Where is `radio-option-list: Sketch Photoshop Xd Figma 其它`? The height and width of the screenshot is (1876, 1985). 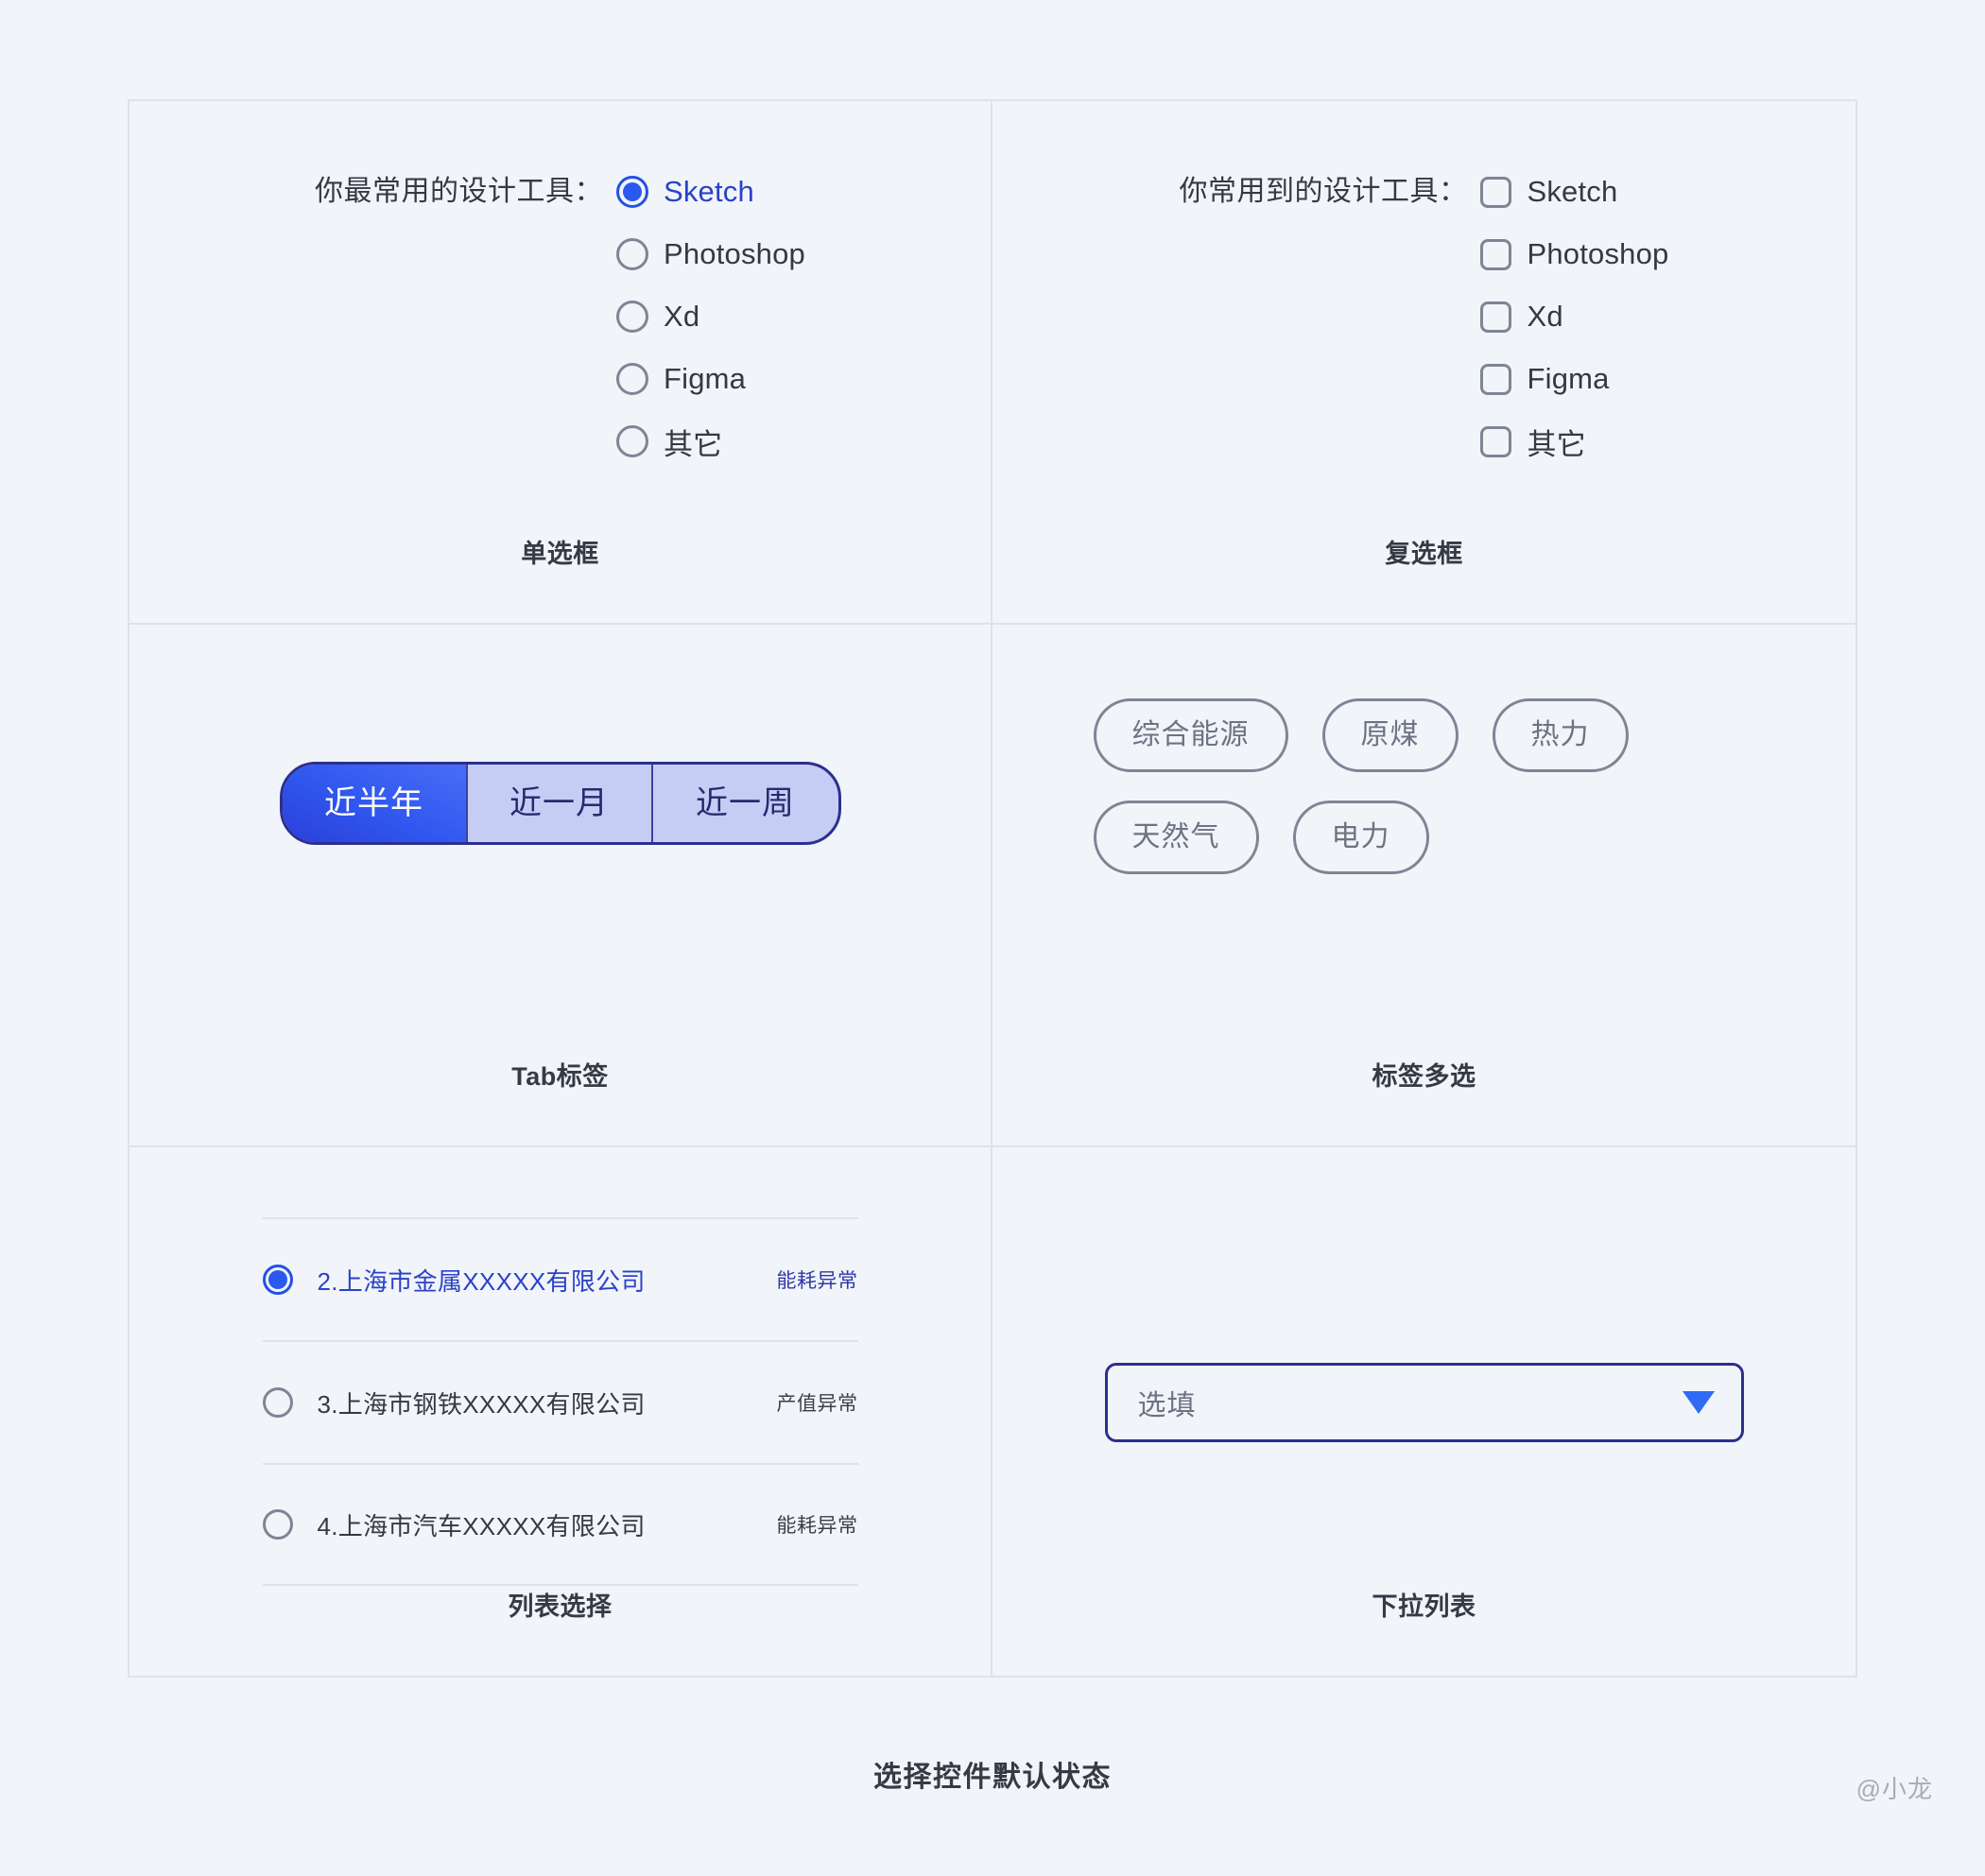 radio-option-list: Sketch Photoshop Xd Figma 其它 is located at coordinates (710, 316).